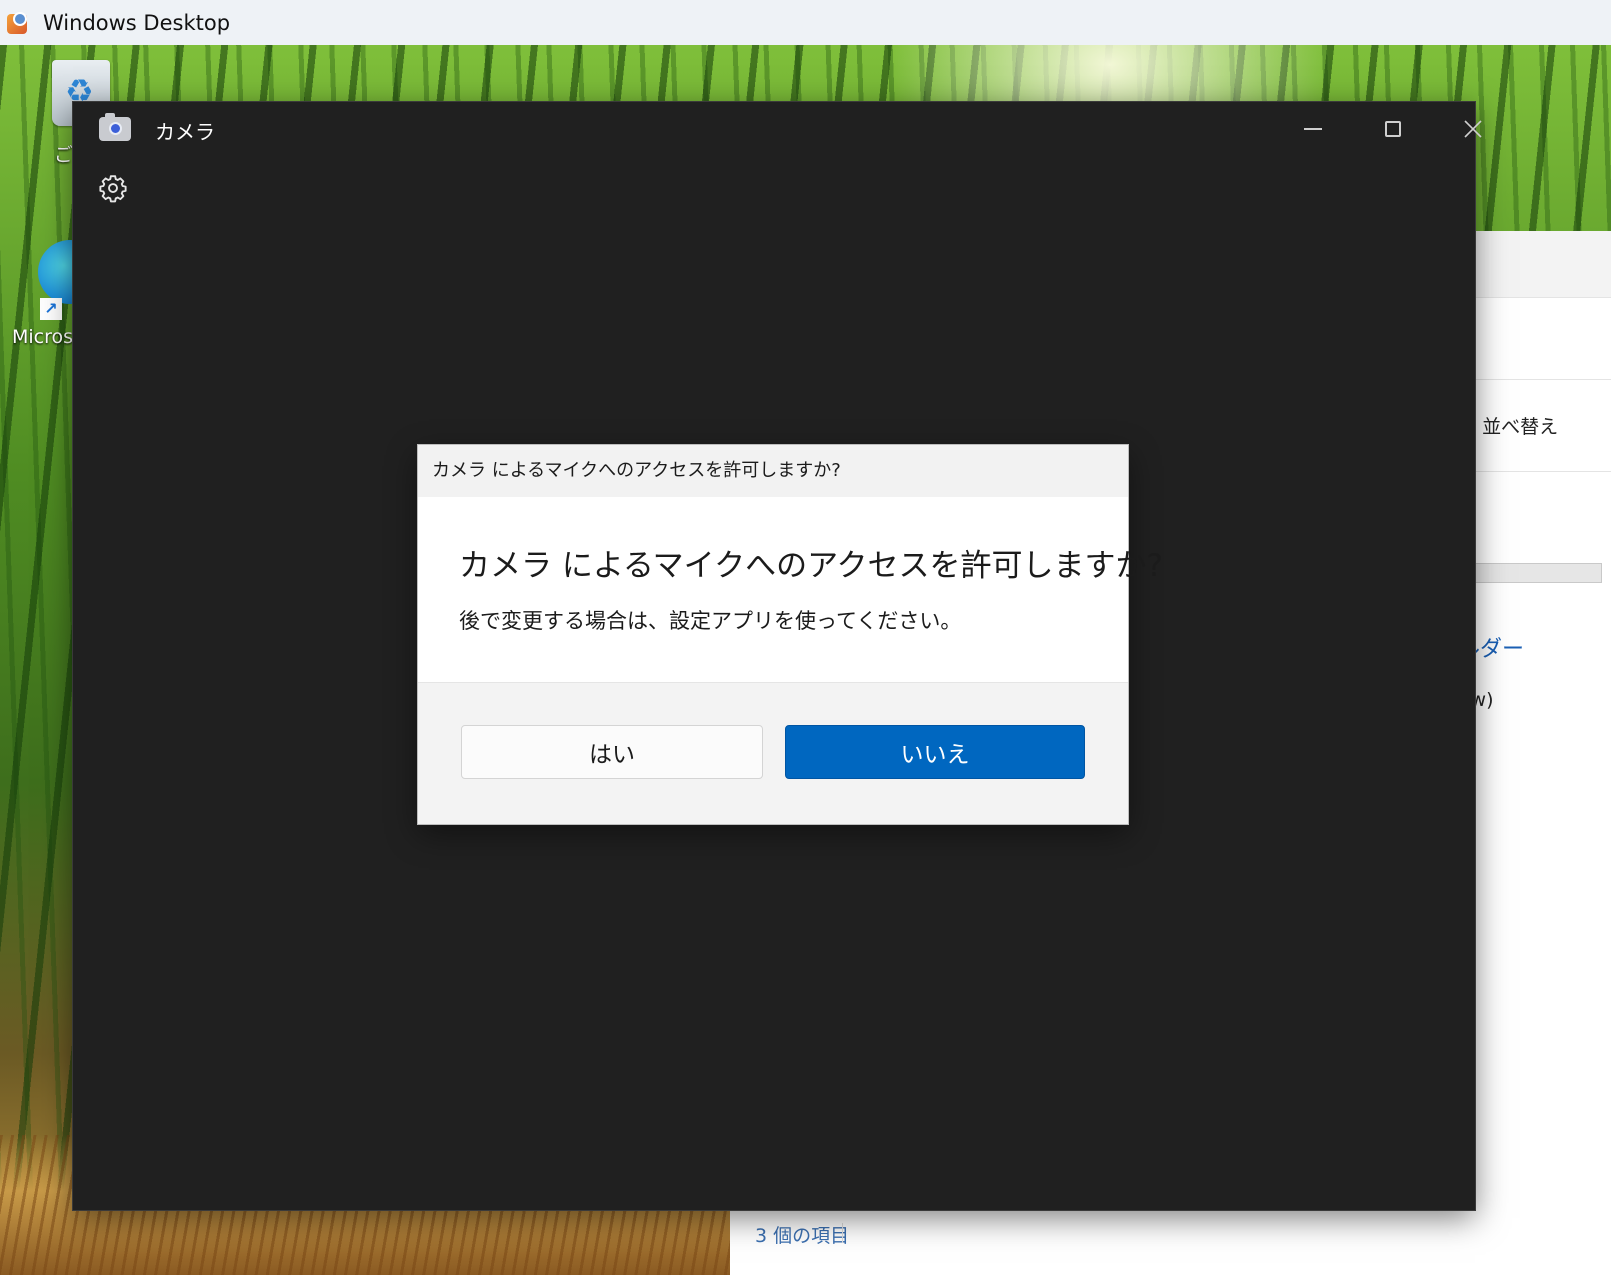 The image size is (1611, 1275). I want to click on explorer-status-bar: 3 個の項目, so click(1170, 1242).